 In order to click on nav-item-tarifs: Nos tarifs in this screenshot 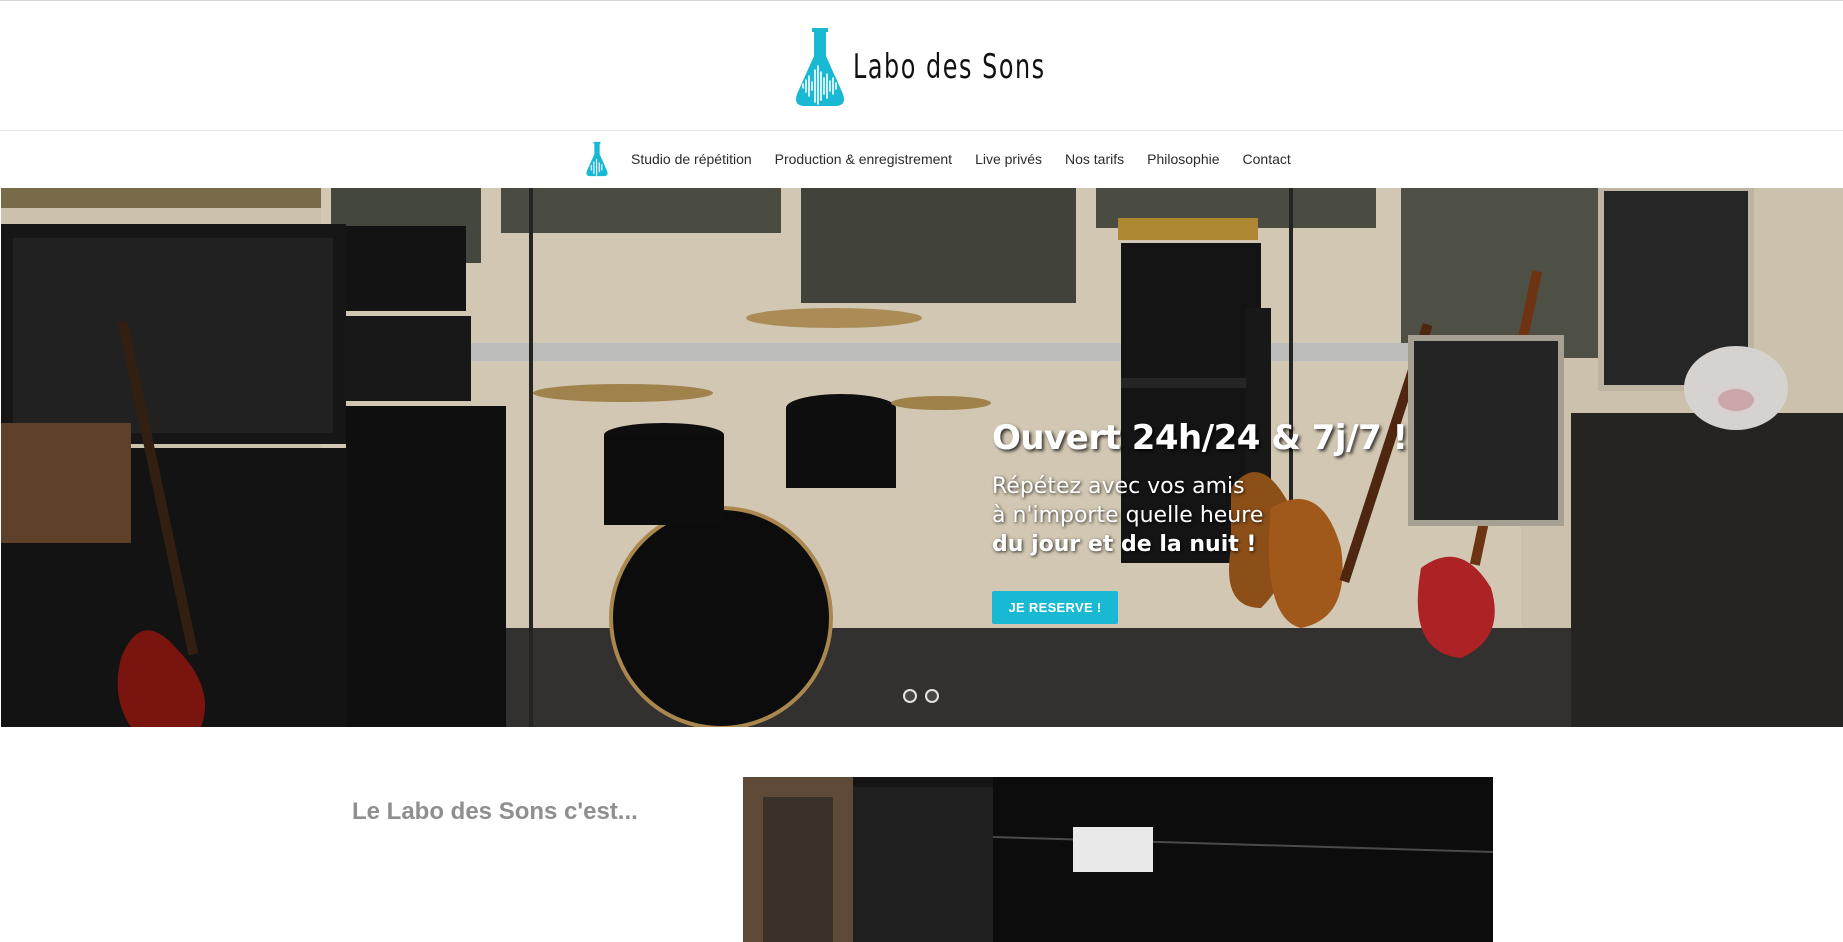, I will do `click(1094, 159)`.